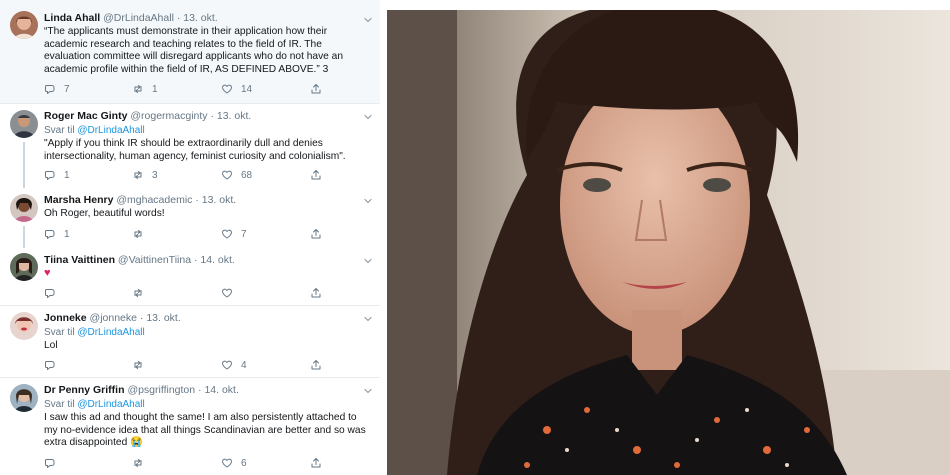  Describe the element at coordinates (154, 260) in the screenshot. I see `author-handle: @VaittinenTiina` at that location.